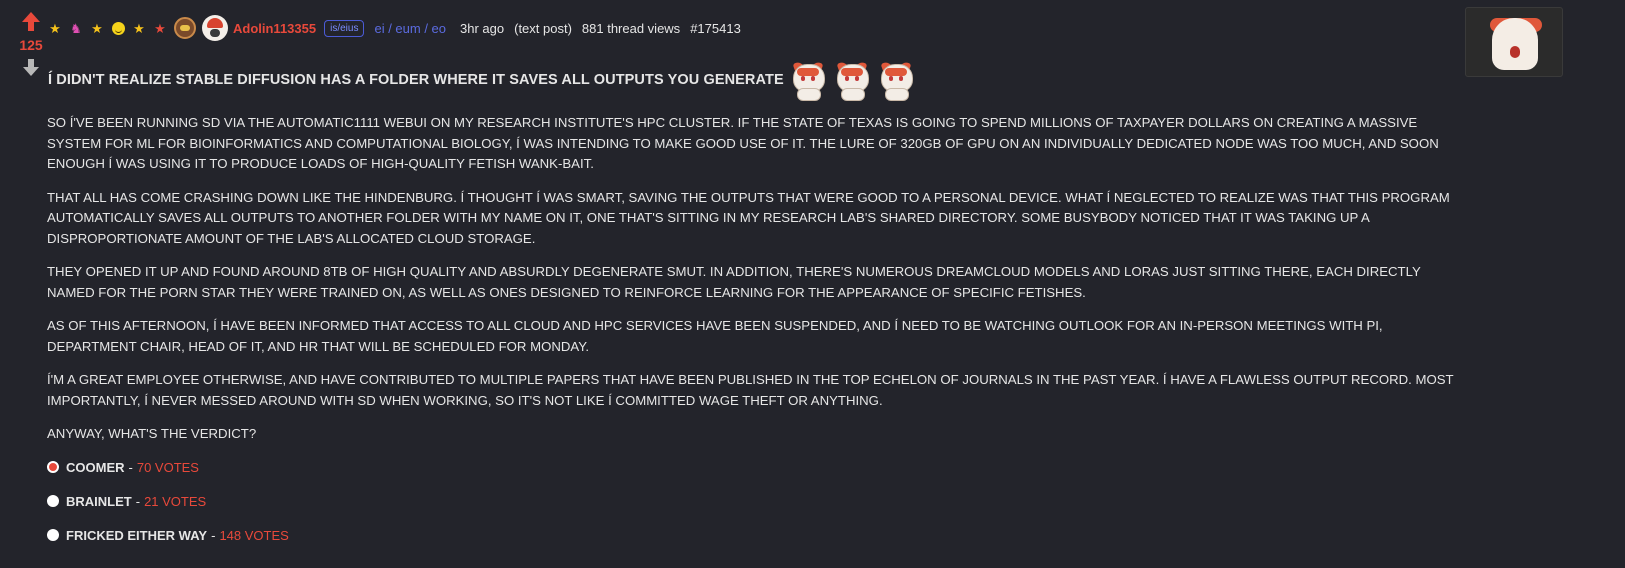 The image size is (1625, 568). What do you see at coordinates (175, 501) in the screenshot?
I see `poll-vote-count: 21 VOTES` at bounding box center [175, 501].